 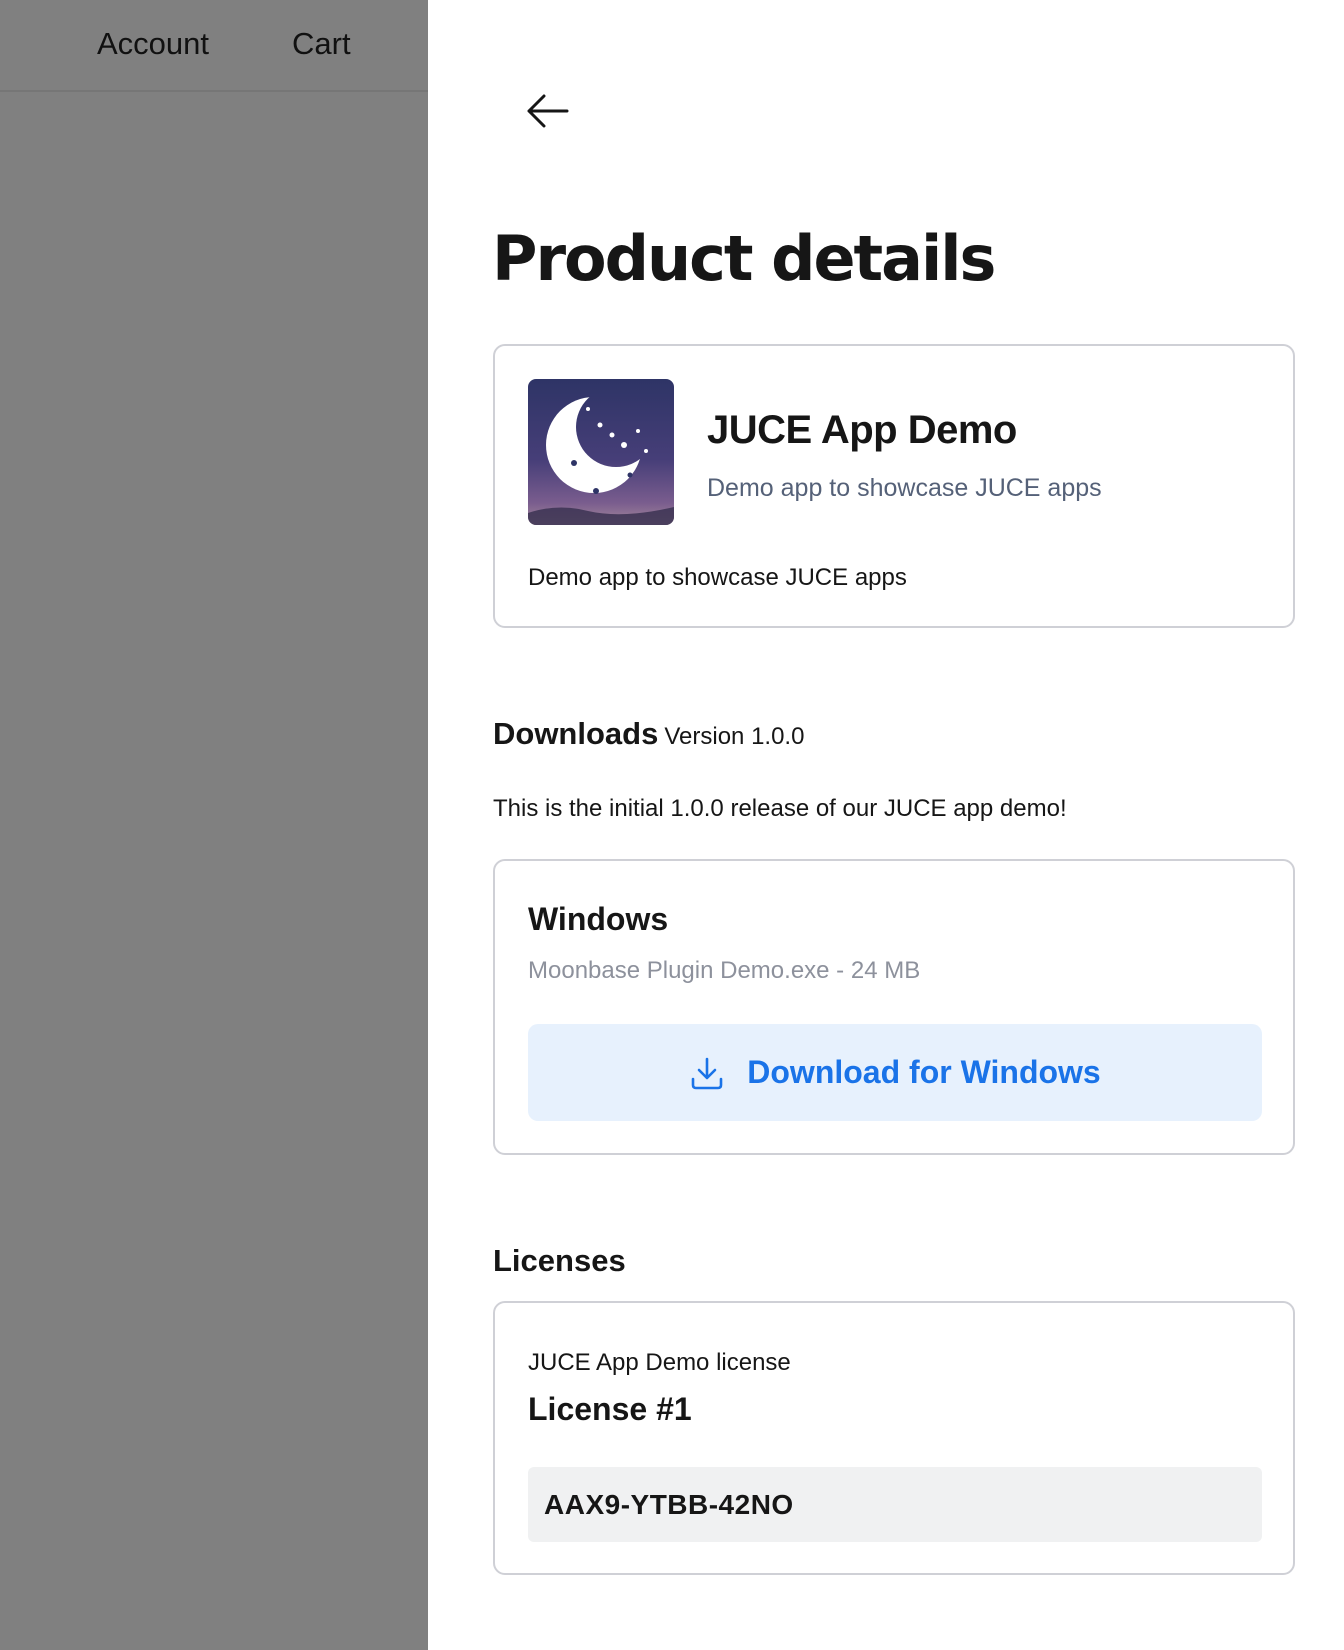 What do you see at coordinates (862, 430) in the screenshot?
I see `product-name: JUCE App Demo` at bounding box center [862, 430].